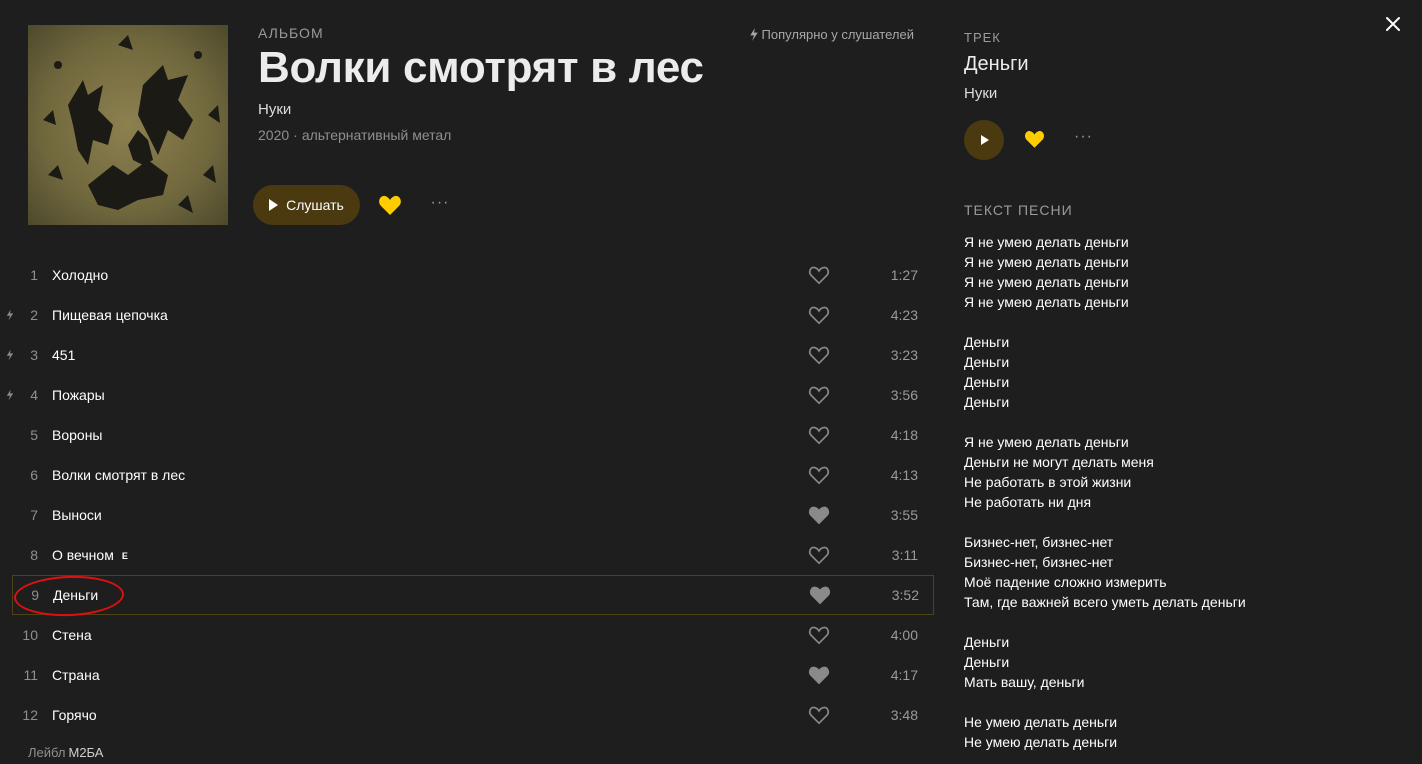  I want to click on track-number: 3, so click(34, 355).